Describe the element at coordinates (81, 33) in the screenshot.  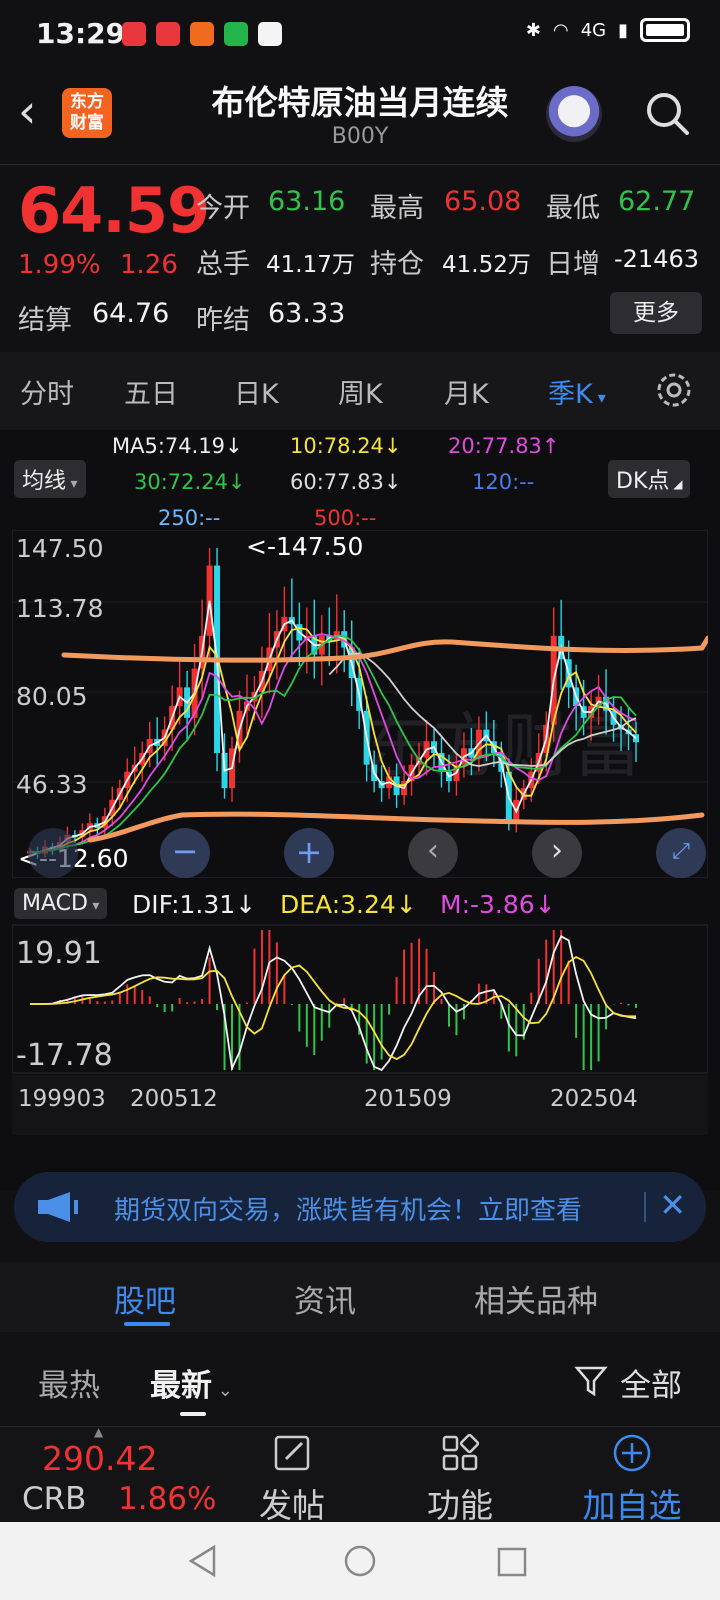
I see `status-time: 13:29` at that location.